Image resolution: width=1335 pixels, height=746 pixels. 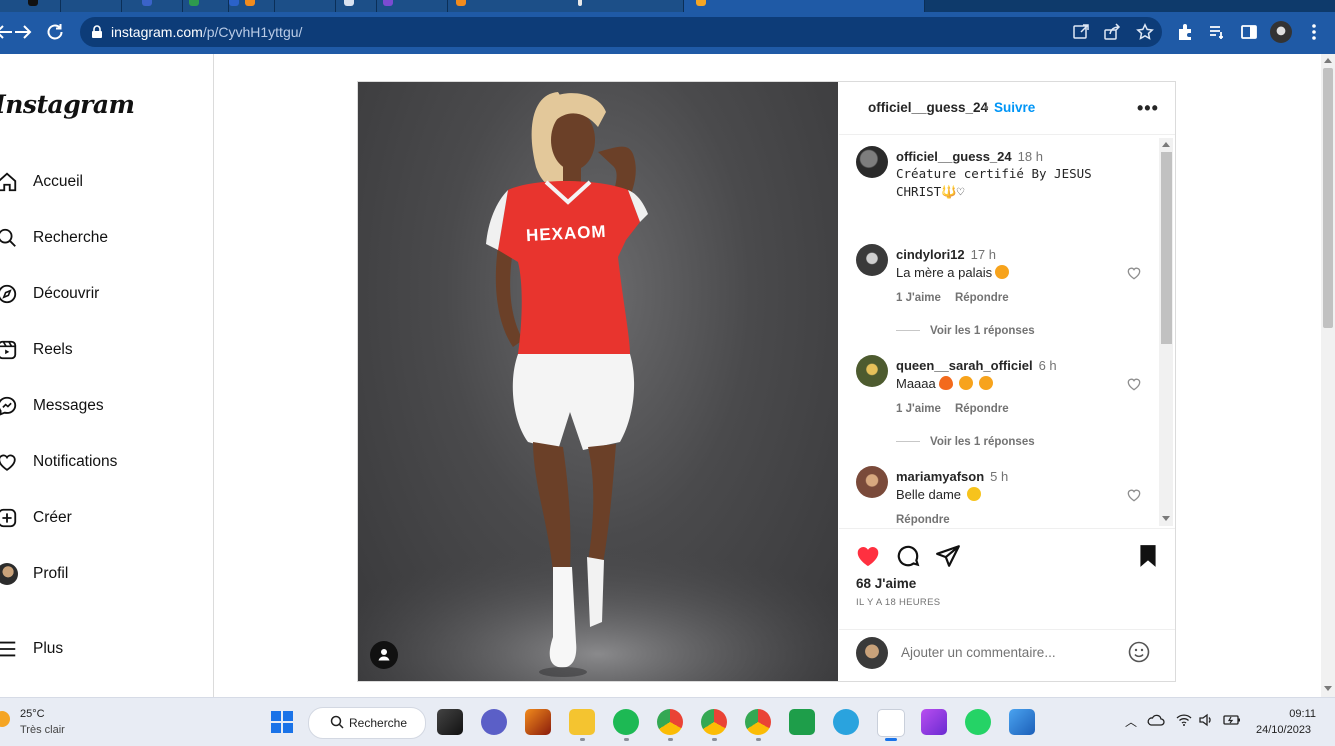 I want to click on clock-date: 24/10/2023, so click(x=1283, y=730).